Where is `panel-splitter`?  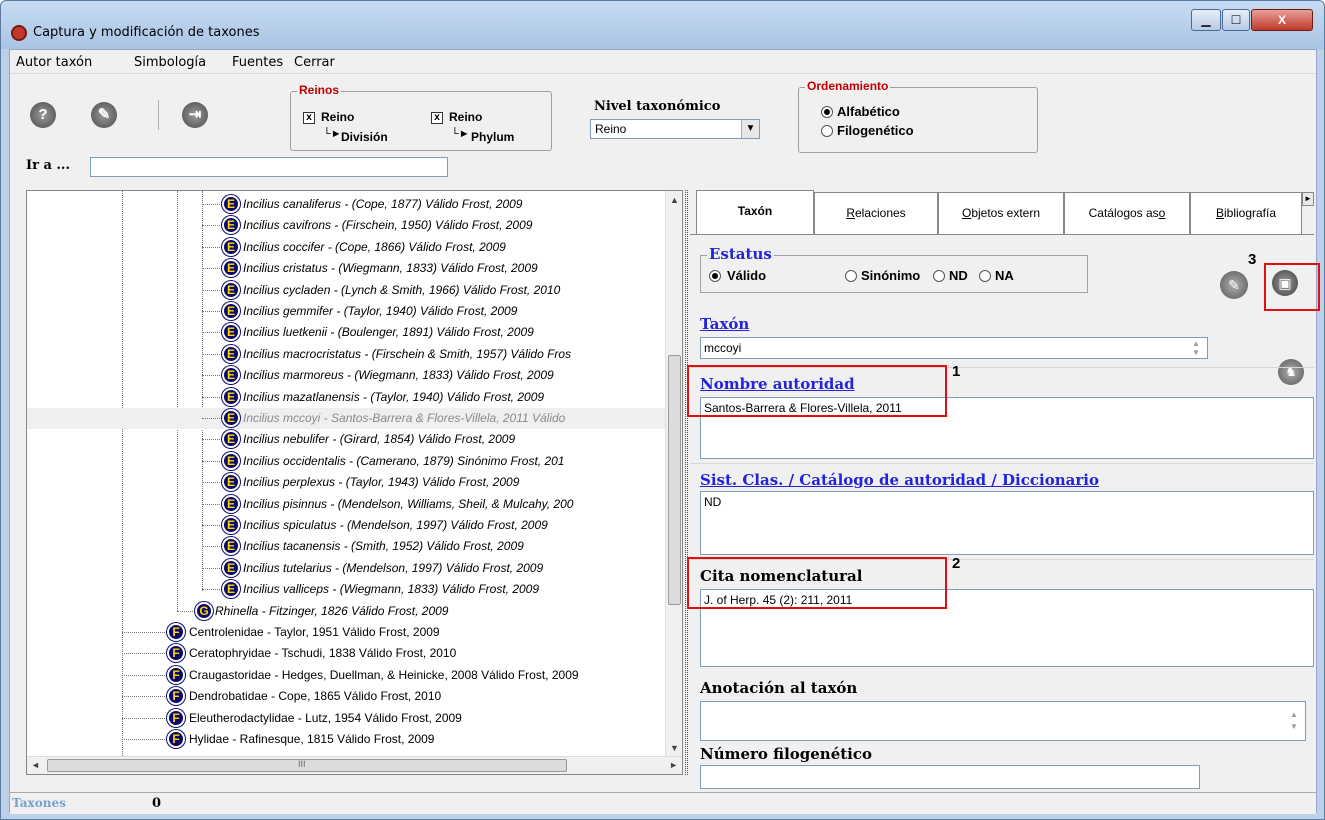 panel-splitter is located at coordinates (686, 482).